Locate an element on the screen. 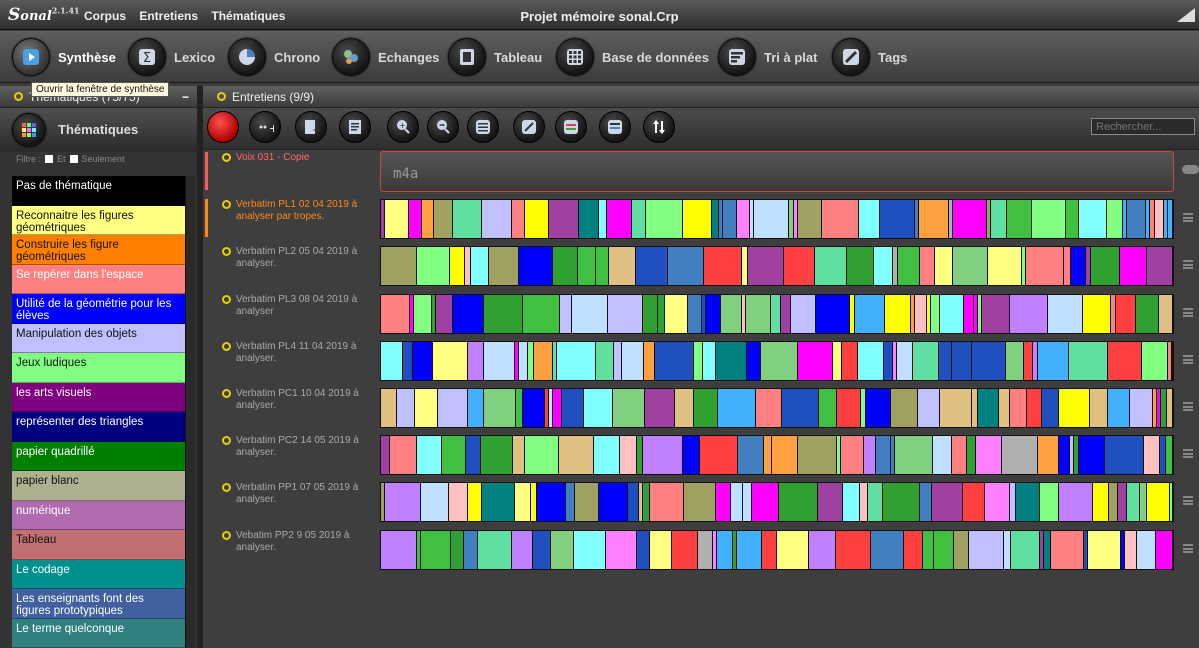 Image resolution: width=1199 pixels, height=648 pixels. search-input is located at coordinates (1143, 126).